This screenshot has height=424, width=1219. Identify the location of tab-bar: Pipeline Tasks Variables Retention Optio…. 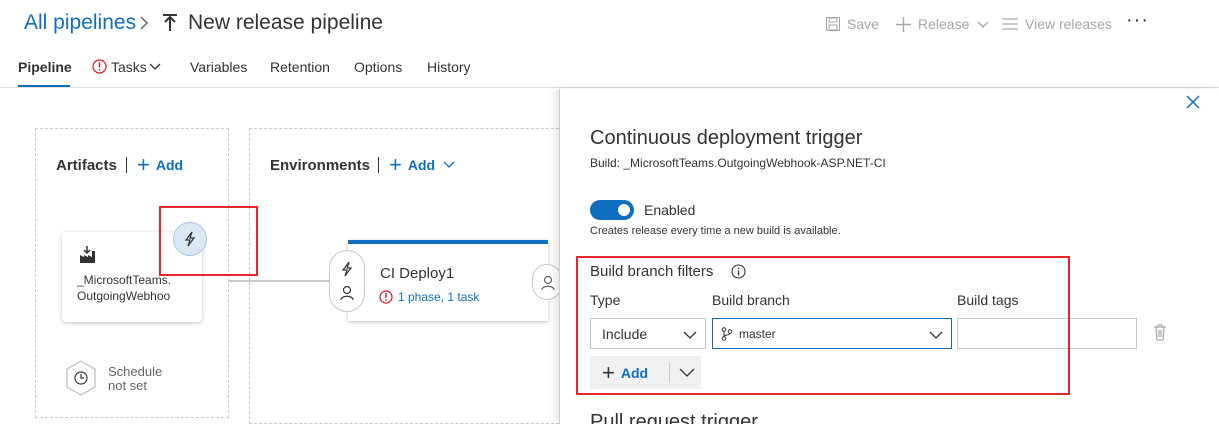
(609, 70).